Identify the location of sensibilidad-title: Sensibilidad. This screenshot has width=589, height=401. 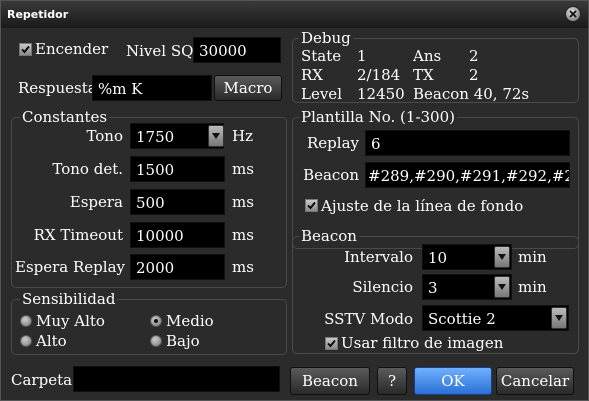
(69, 299).